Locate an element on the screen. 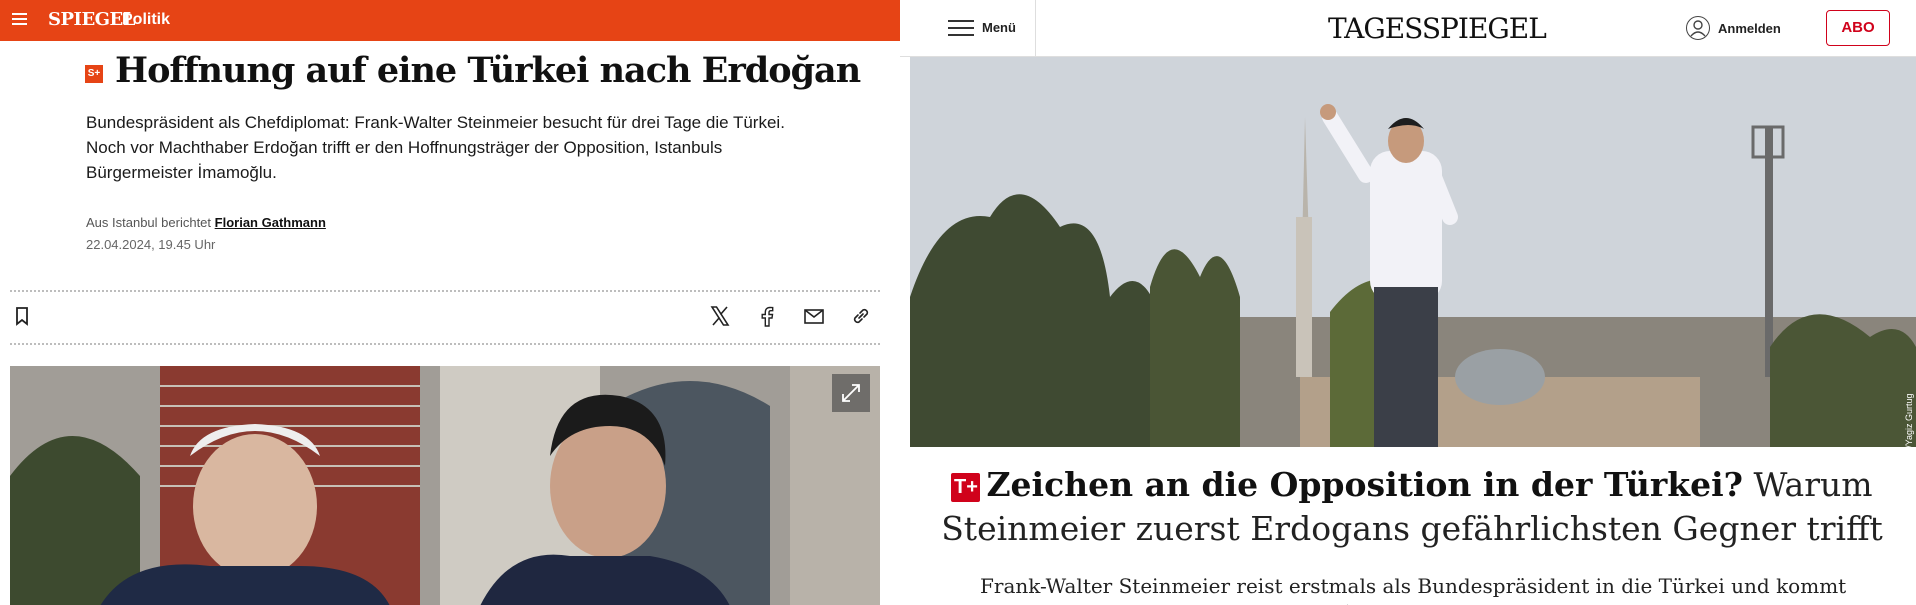 Image resolution: width=1916 pixels, height=605 pixels. spiegel-plus-badge: S+ is located at coordinates (94, 74).